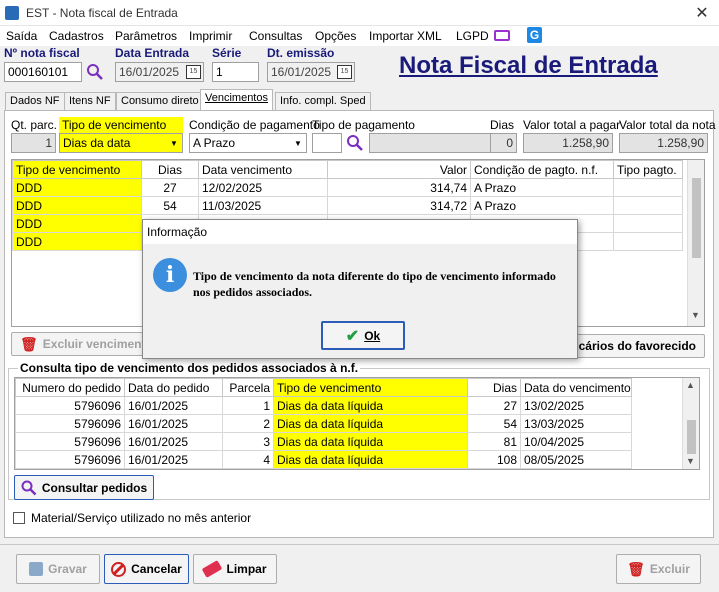  I want to click on col-parcela: Parcela, so click(248, 387).